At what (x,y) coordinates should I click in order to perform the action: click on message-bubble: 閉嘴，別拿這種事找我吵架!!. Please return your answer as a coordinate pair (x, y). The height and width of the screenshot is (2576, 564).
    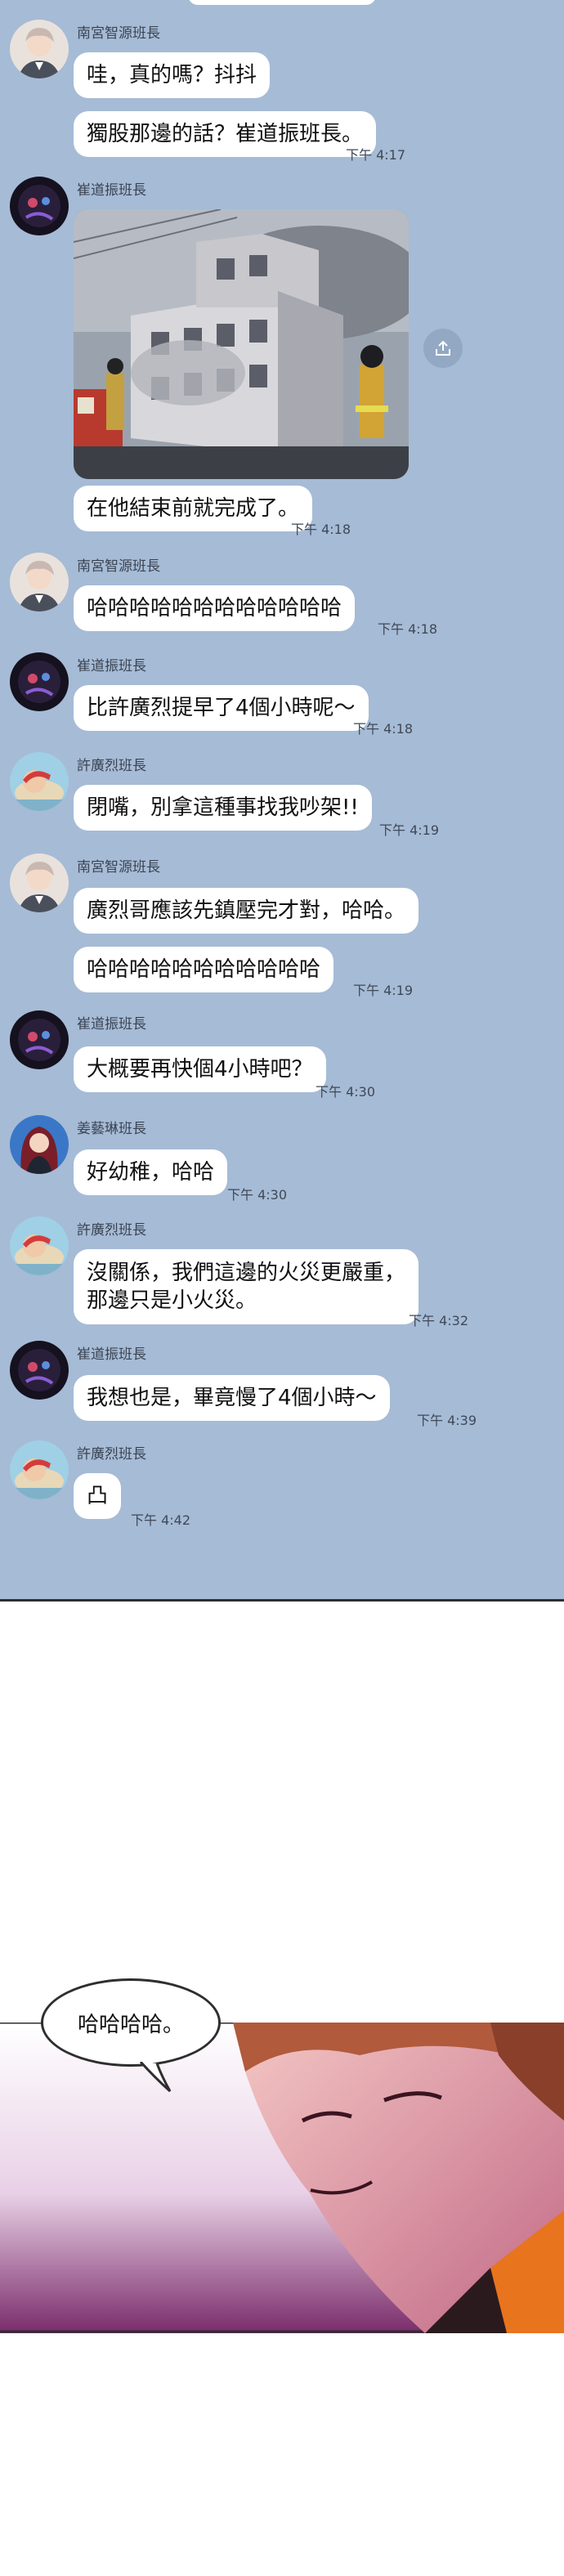
    Looking at the image, I should click on (223, 808).